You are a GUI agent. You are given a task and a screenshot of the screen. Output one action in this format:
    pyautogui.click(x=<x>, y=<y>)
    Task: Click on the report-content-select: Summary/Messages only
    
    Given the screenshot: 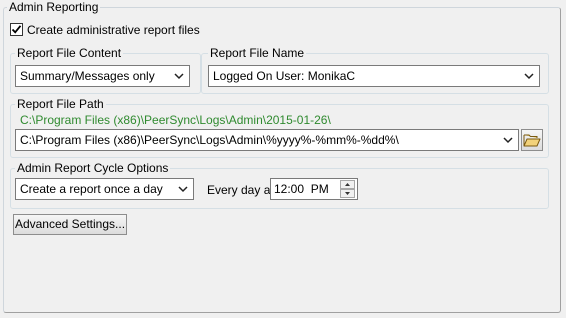 What is the action you would take?
    pyautogui.click(x=102, y=76)
    